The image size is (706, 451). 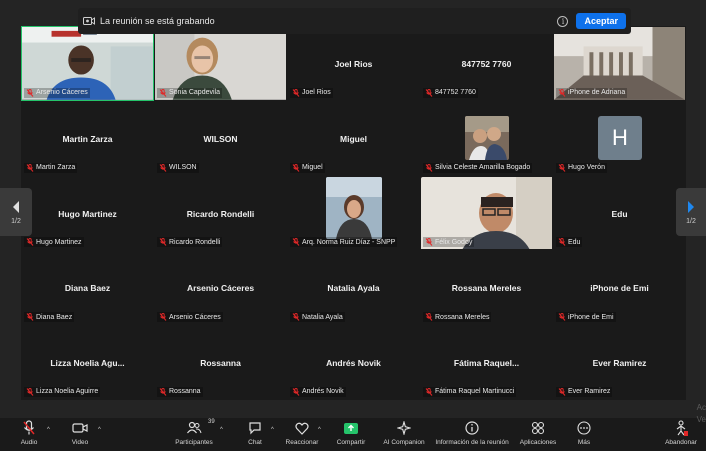 What do you see at coordinates (194, 442) in the screenshot?
I see `participants-label: Participantes` at bounding box center [194, 442].